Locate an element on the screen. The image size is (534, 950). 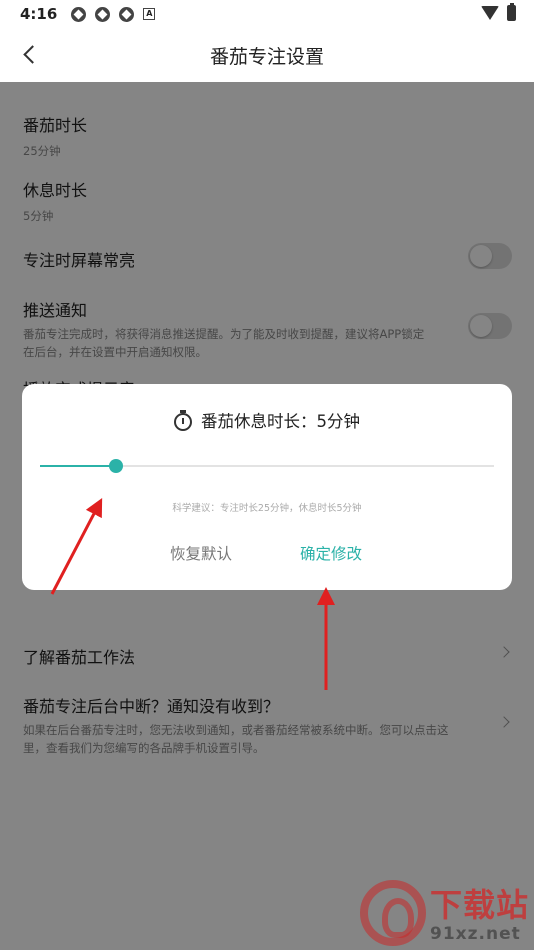
duration-slider-fill is located at coordinates (78, 466).